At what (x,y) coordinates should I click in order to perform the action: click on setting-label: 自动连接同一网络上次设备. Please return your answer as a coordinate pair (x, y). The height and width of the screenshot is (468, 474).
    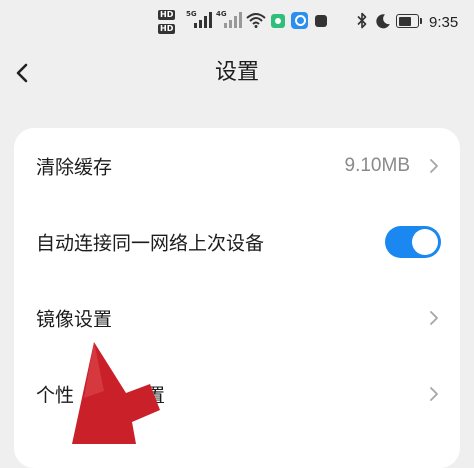
    Looking at the image, I should click on (150, 243).